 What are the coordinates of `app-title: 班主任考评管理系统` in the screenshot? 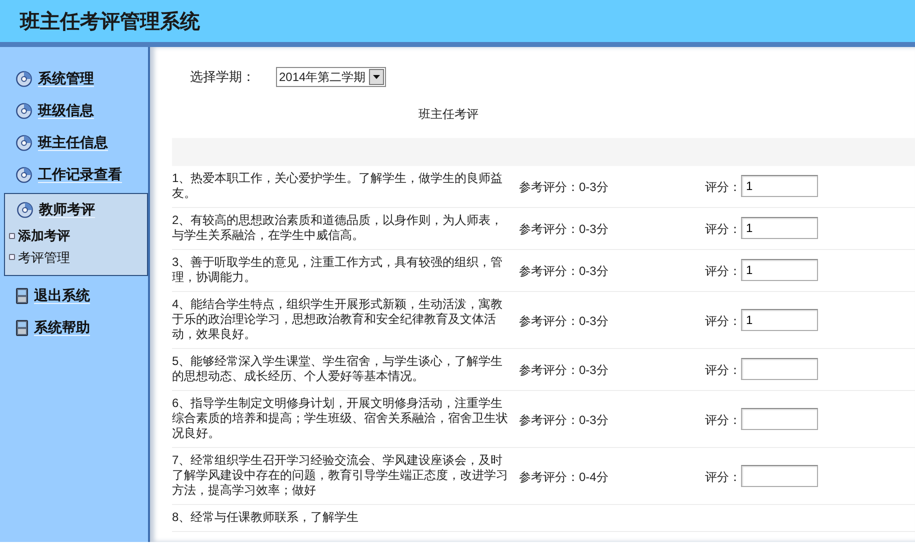 It's located at (110, 21).